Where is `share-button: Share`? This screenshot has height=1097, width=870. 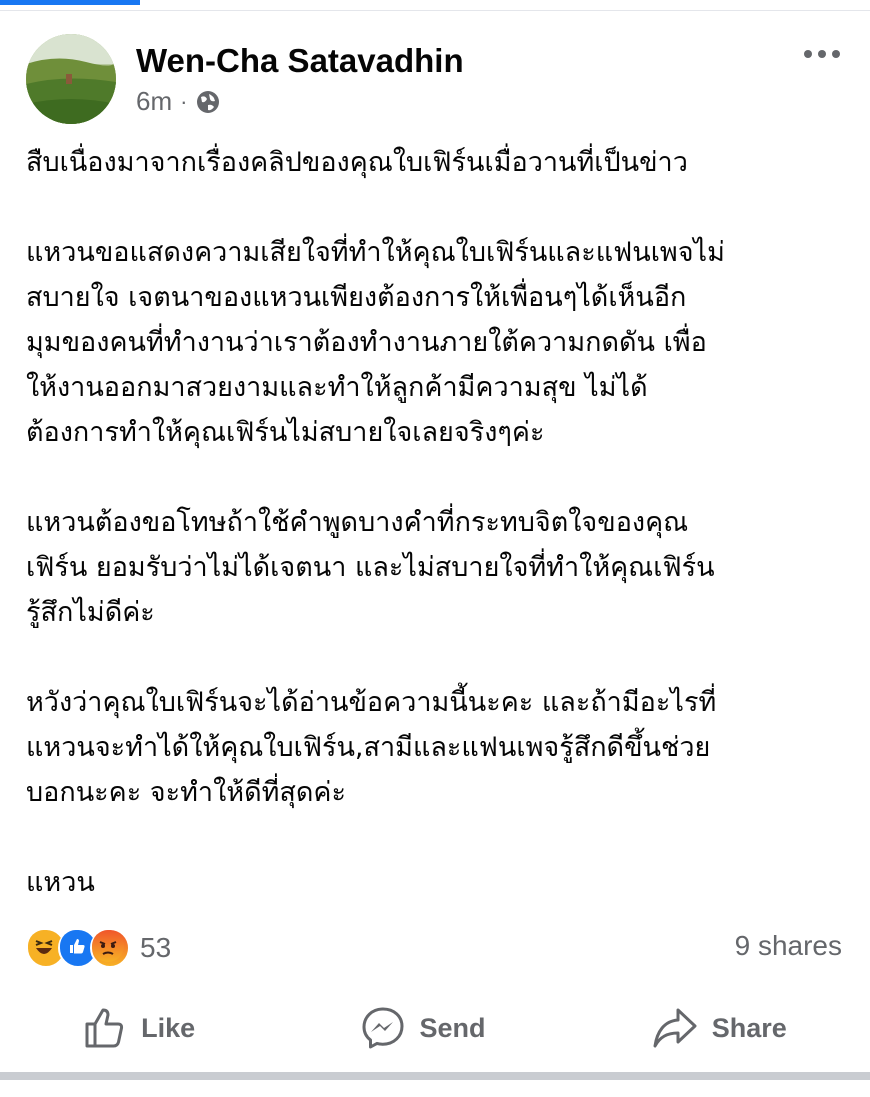 share-button: Share is located at coordinates (719, 1028).